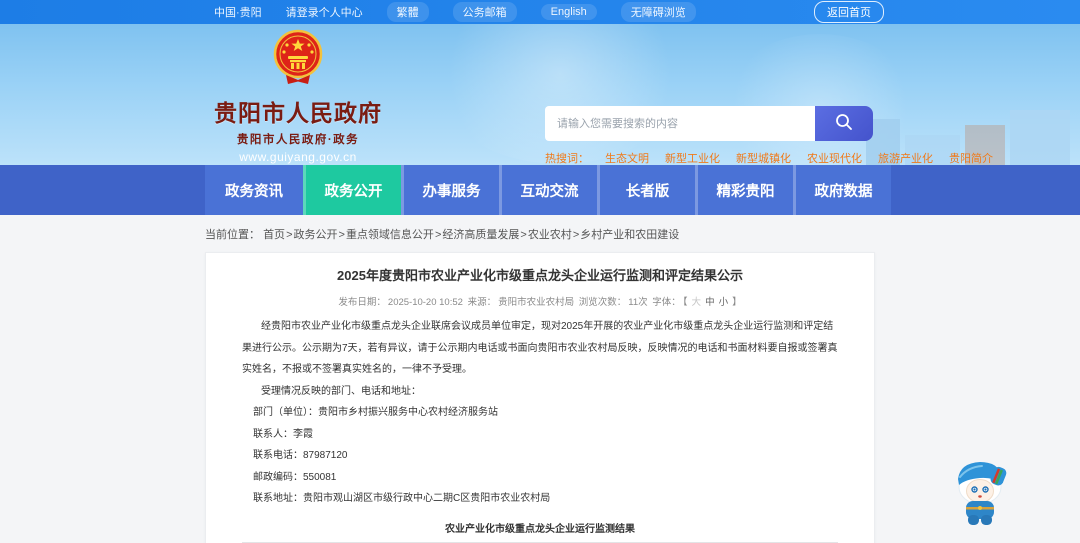 The width and height of the screenshot is (1080, 543). What do you see at coordinates (980, 496) in the screenshot?
I see `mascot-character-icon` at bounding box center [980, 496].